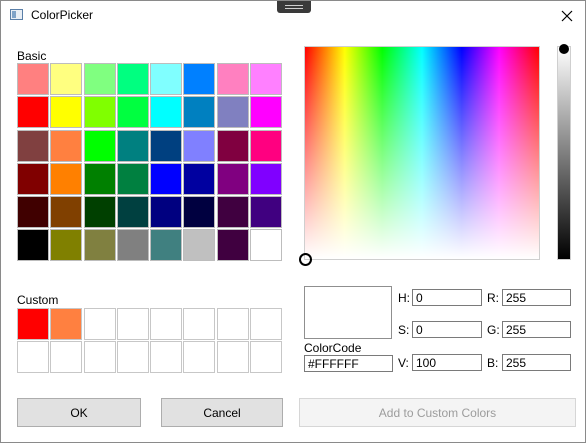 Image resolution: width=586 pixels, height=443 pixels. What do you see at coordinates (493, 363) in the screenshot?
I see `blue-label: B:` at bounding box center [493, 363].